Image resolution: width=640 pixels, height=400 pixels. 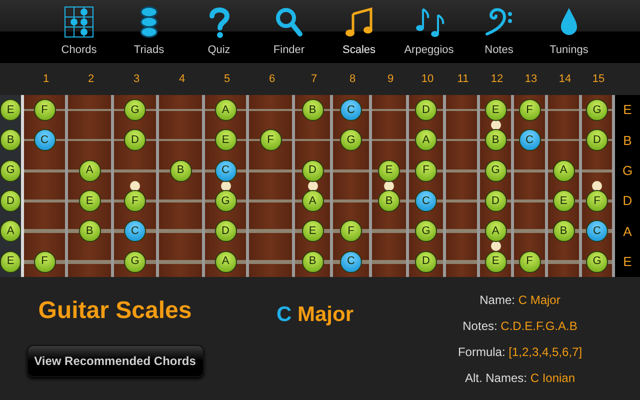 I want to click on string-label: E, so click(x=627, y=261).